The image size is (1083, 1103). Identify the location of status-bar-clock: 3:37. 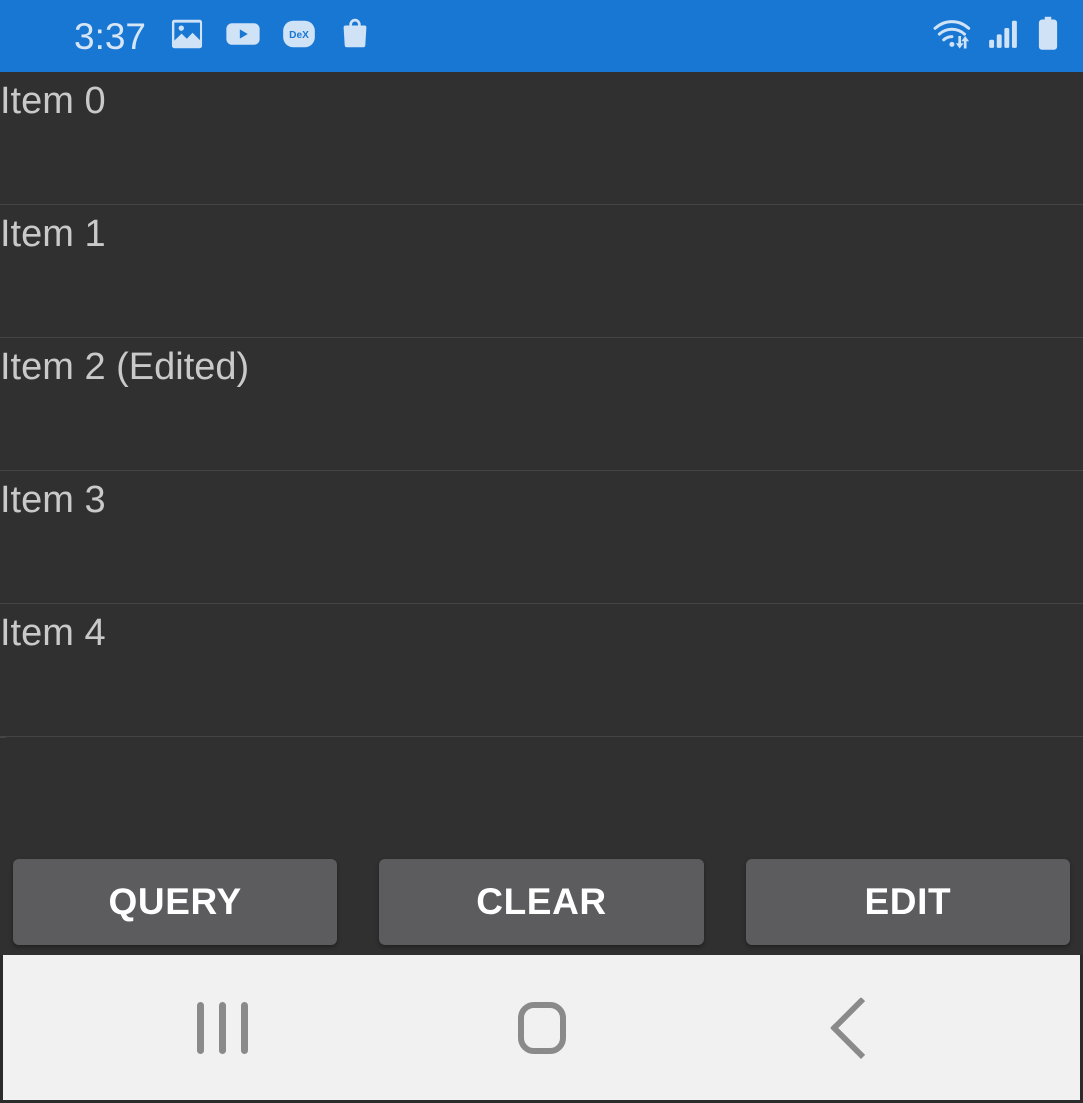
(110, 36).